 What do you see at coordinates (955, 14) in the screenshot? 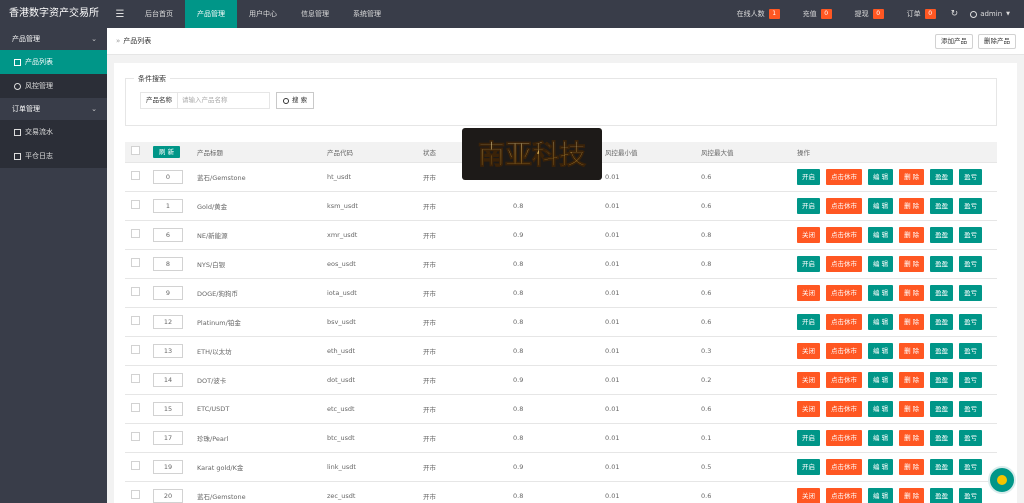
I see `refresh-icon: ↻` at bounding box center [955, 14].